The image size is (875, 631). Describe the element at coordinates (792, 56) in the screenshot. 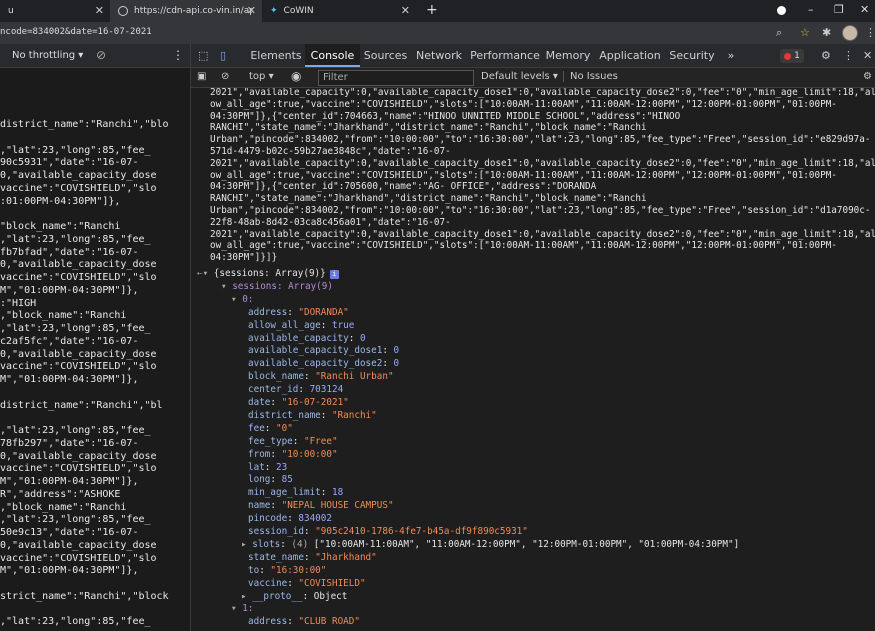

I see `error-count-badge: 1` at that location.